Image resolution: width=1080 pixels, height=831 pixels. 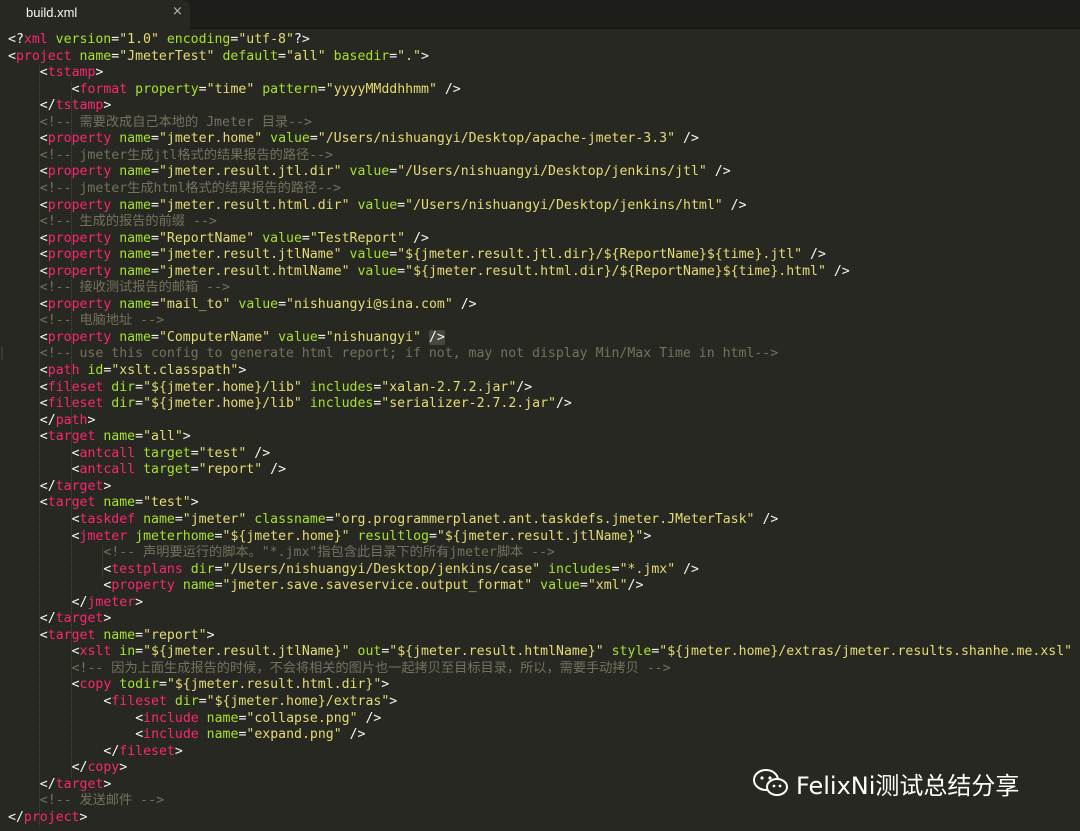 What do you see at coordinates (564, 205) in the screenshot?
I see `code-string: "/Users/nishuangyi/Desktop/jenkins/html"` at bounding box center [564, 205].